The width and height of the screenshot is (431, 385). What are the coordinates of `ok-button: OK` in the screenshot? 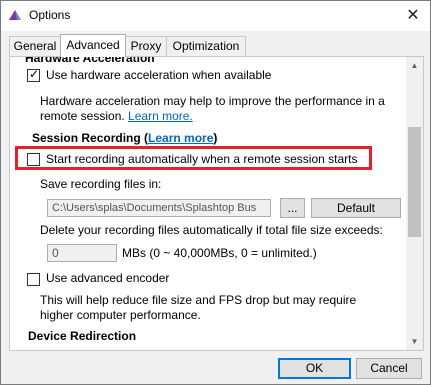 It's located at (314, 368).